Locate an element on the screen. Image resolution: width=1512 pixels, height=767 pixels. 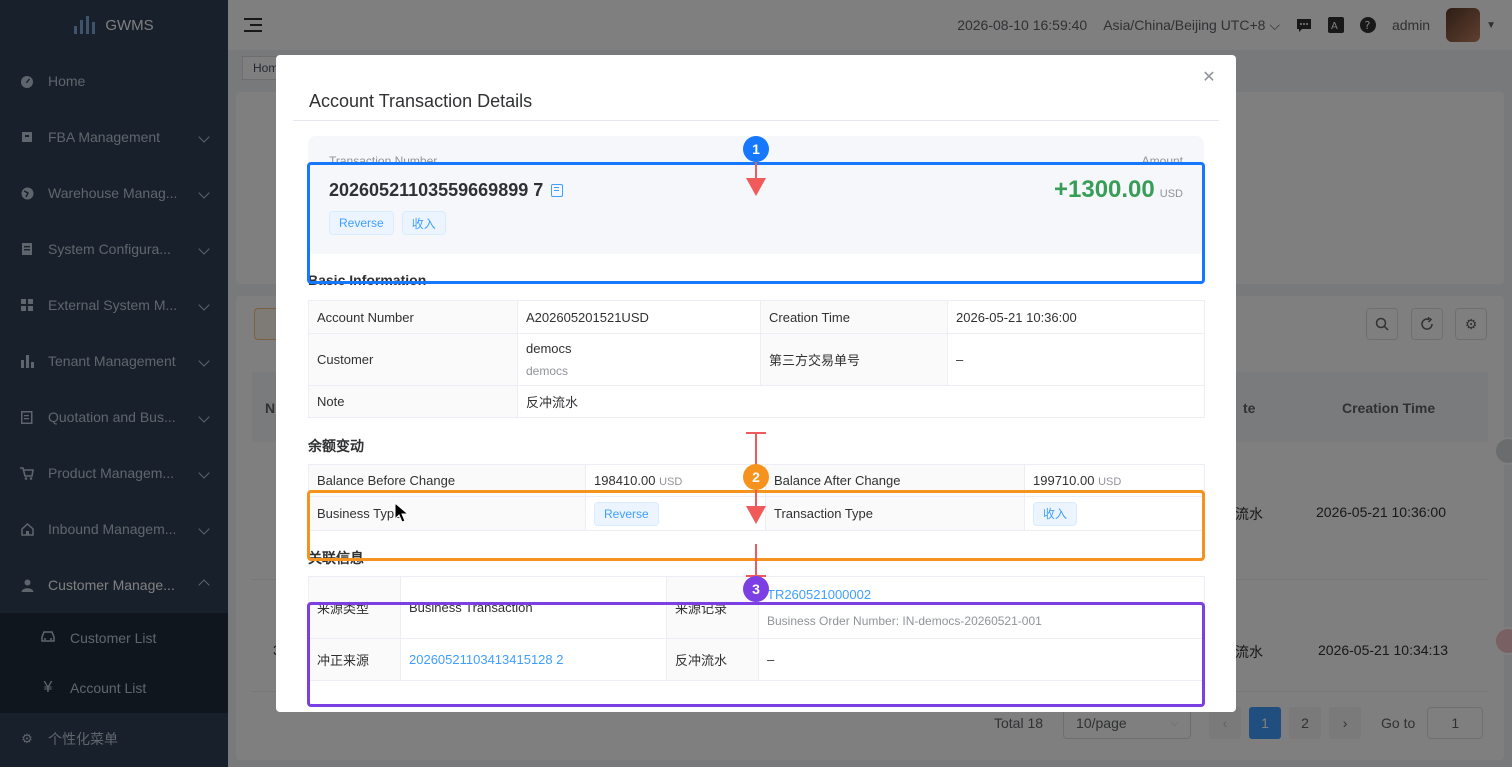
annotation-arrows is located at coordinates (756, 369).